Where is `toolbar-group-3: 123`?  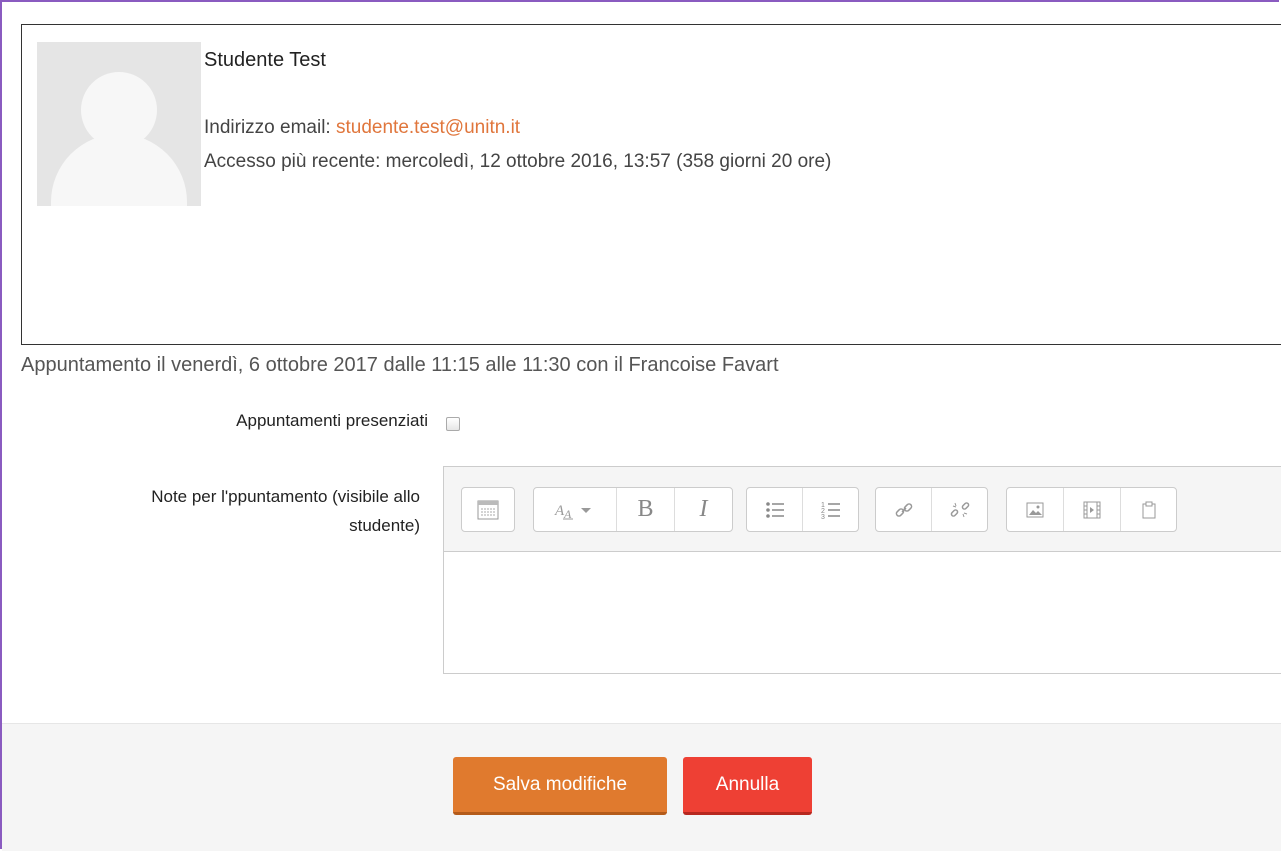 toolbar-group-3: 123 is located at coordinates (802, 509).